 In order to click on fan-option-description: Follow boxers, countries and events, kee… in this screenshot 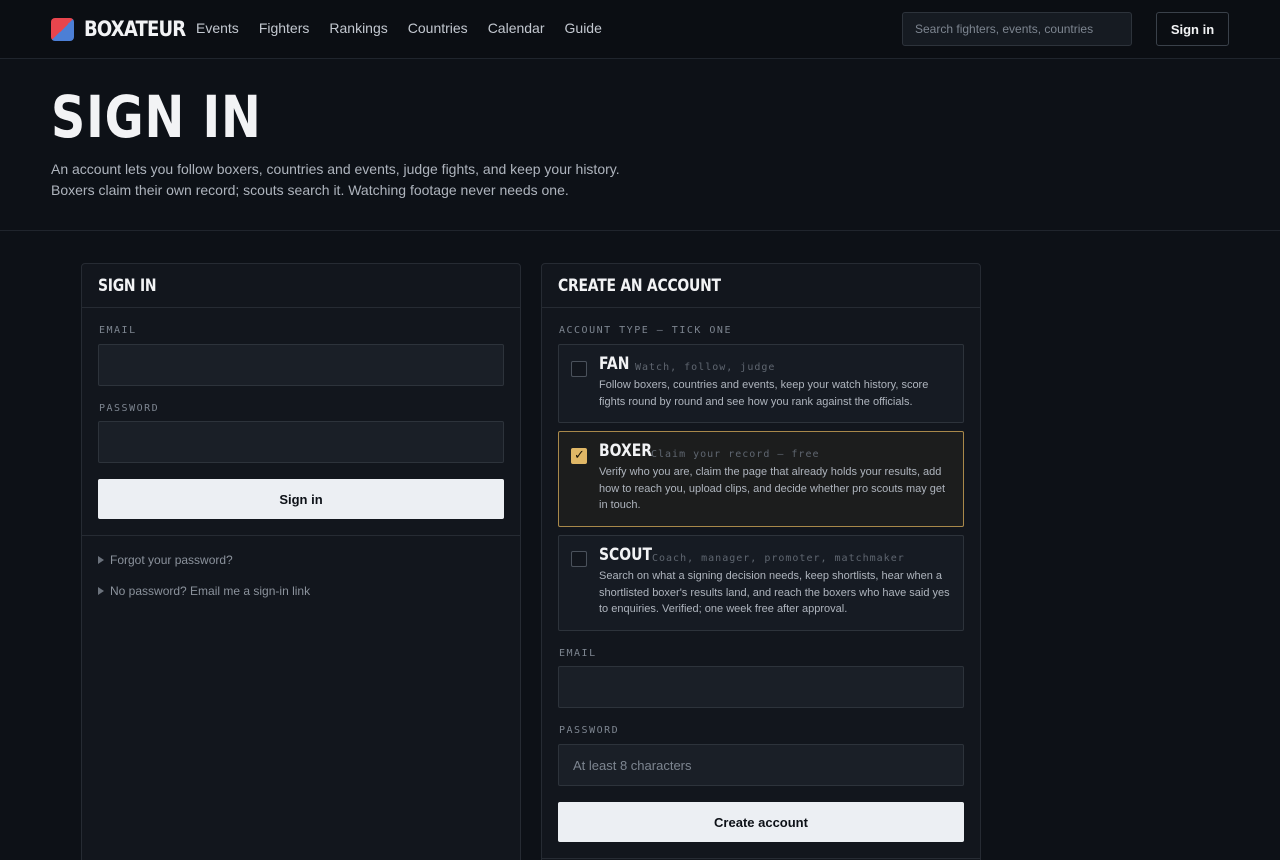, I will do `click(764, 393)`.